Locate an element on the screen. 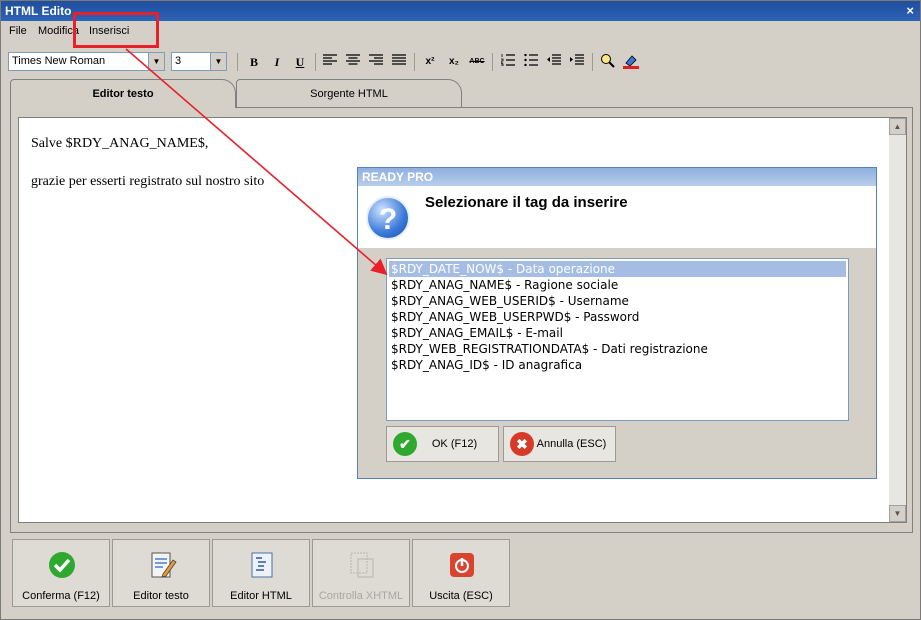 This screenshot has width=921, height=620. font-size-value: 3 is located at coordinates (178, 61).